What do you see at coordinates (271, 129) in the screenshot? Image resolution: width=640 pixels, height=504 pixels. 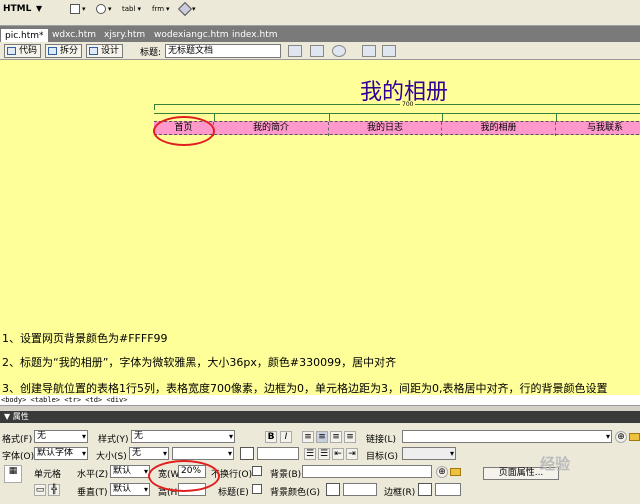 I see `nav-cell-intro: 我的简介` at bounding box center [271, 129].